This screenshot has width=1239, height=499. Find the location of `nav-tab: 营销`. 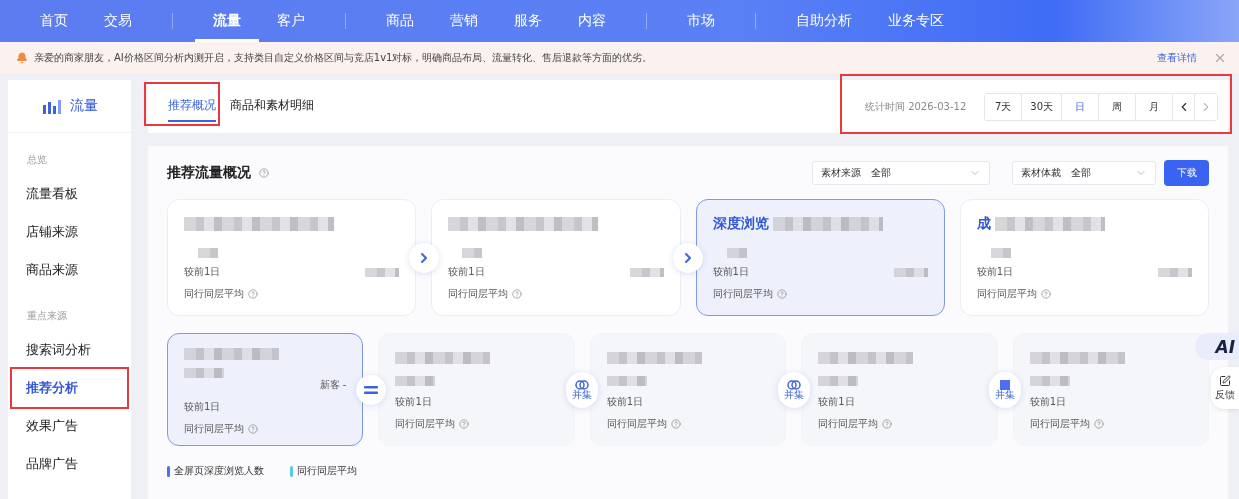

nav-tab: 营销 is located at coordinates (464, 21).